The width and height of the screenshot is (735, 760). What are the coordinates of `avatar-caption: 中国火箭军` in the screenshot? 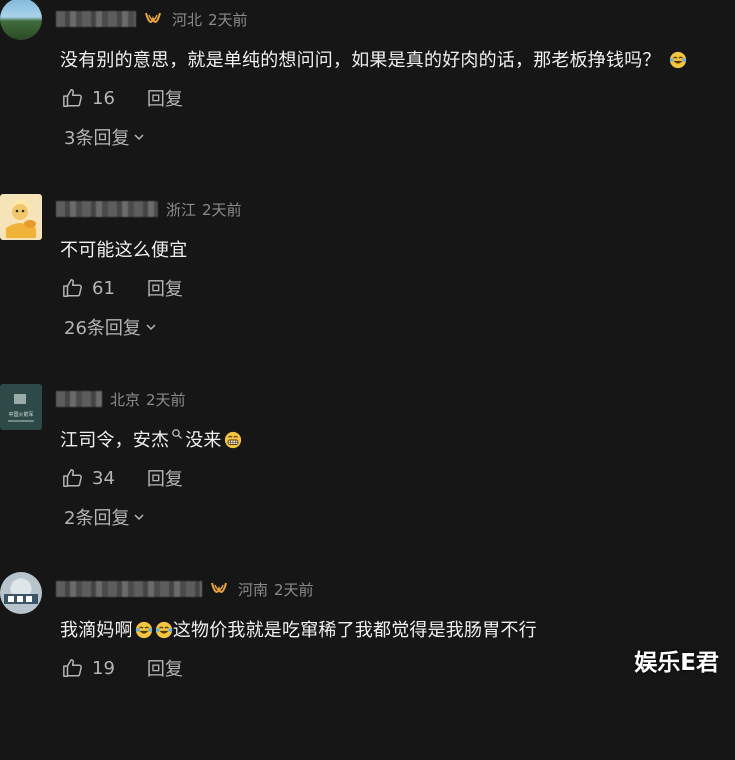 It's located at (20, 414).